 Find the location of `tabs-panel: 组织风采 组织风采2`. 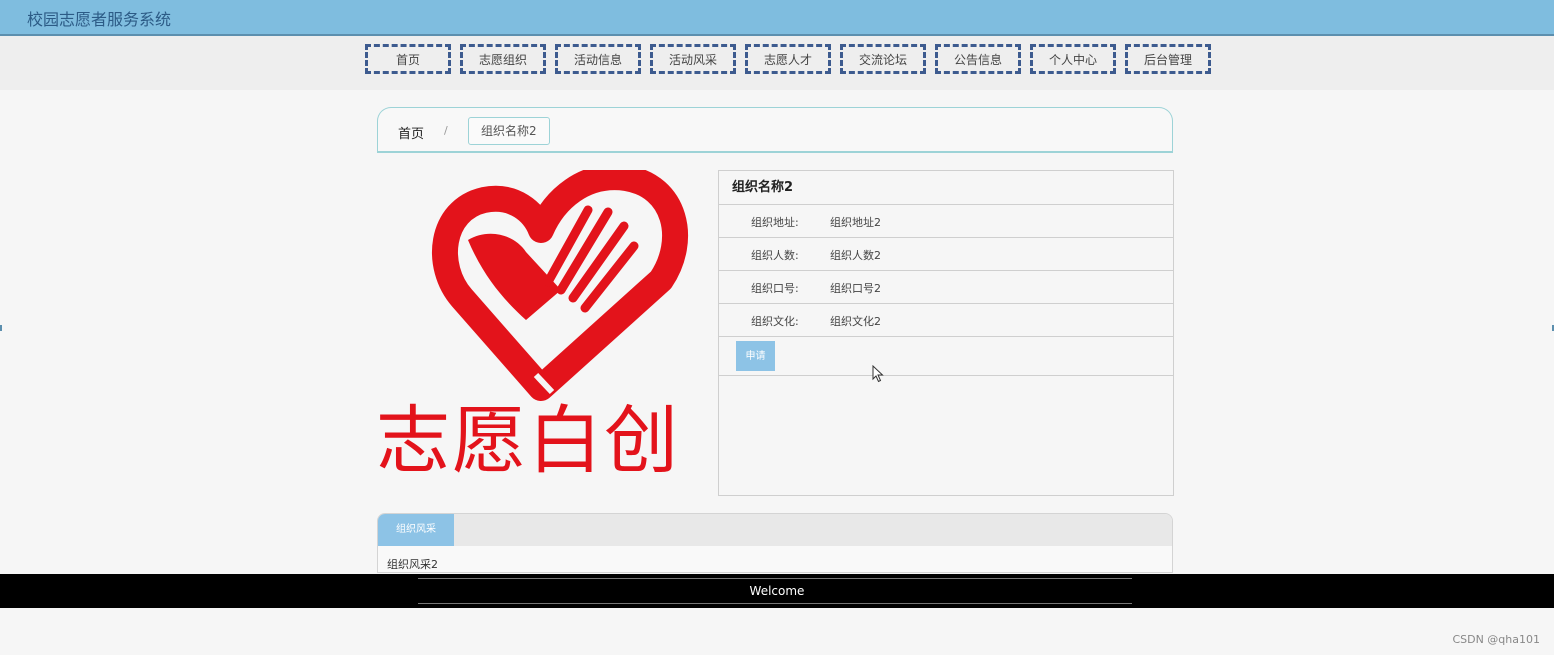

tabs-panel: 组织风采 组织风采2 is located at coordinates (775, 543).